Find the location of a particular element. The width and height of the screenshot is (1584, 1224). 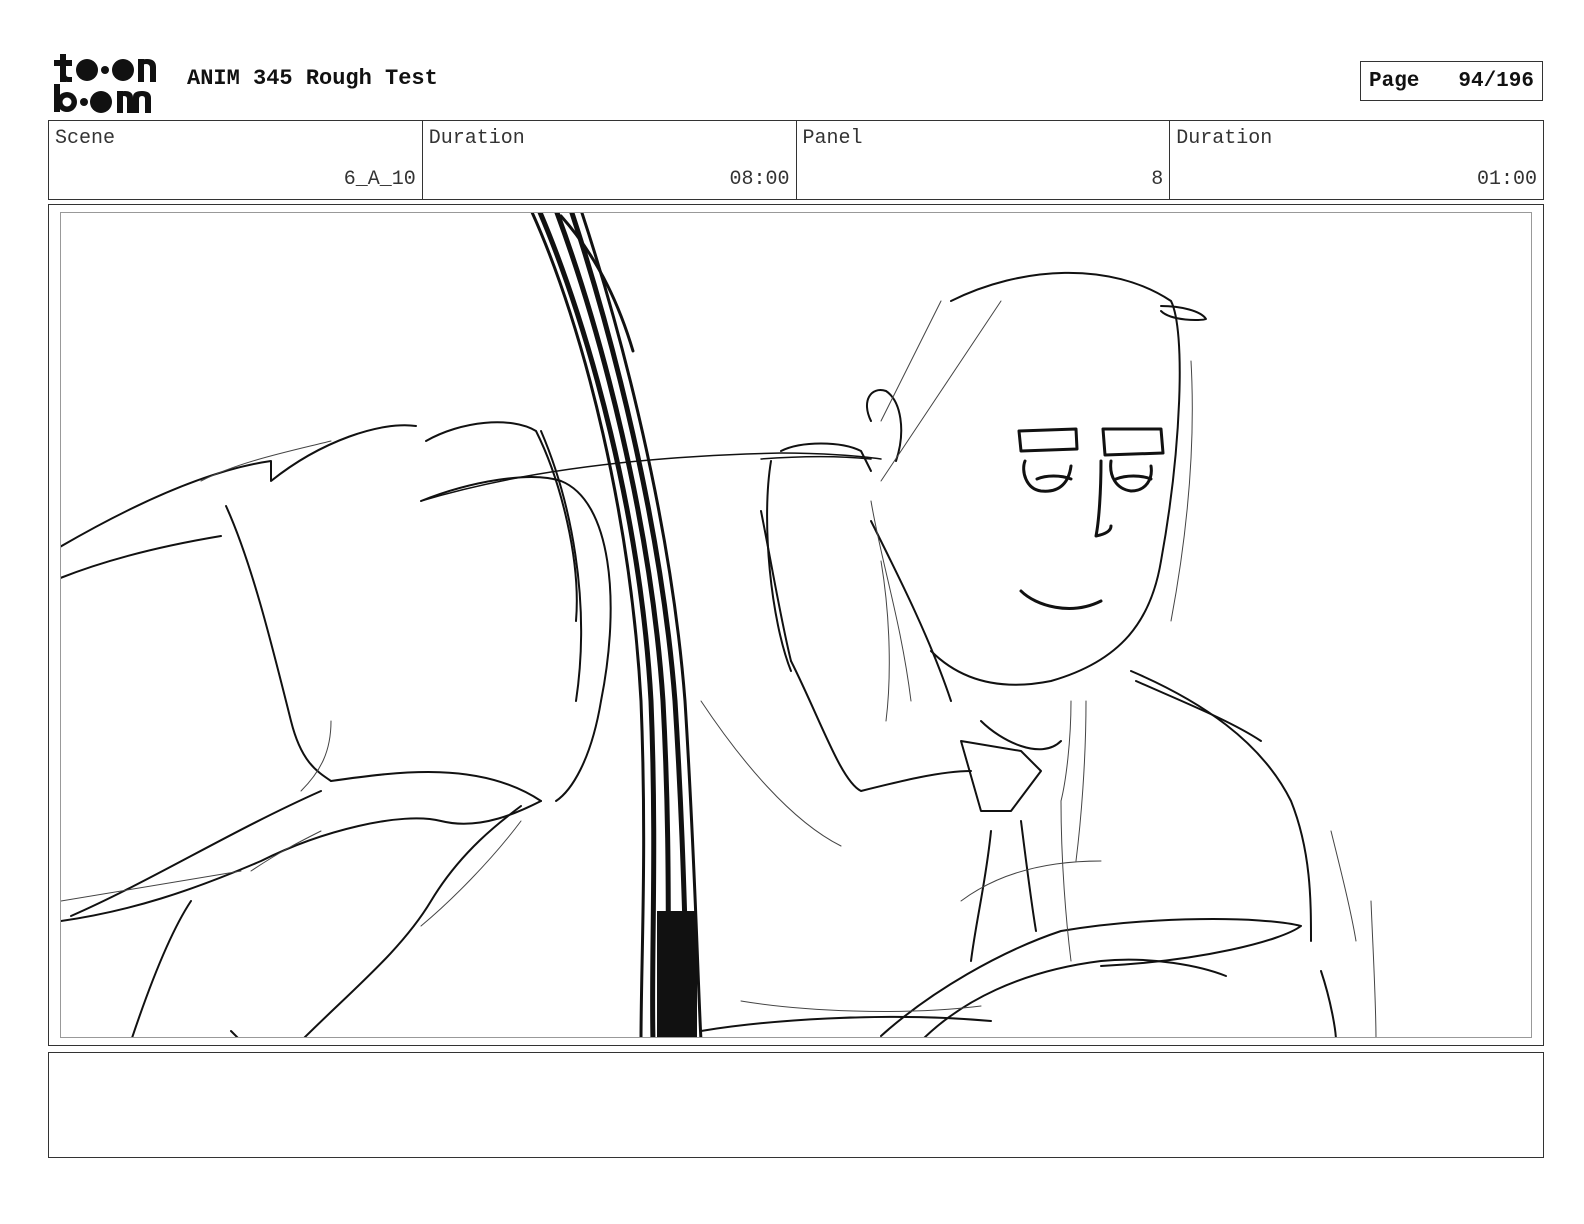

scene-value: 6_A_10 is located at coordinates (379, 179).